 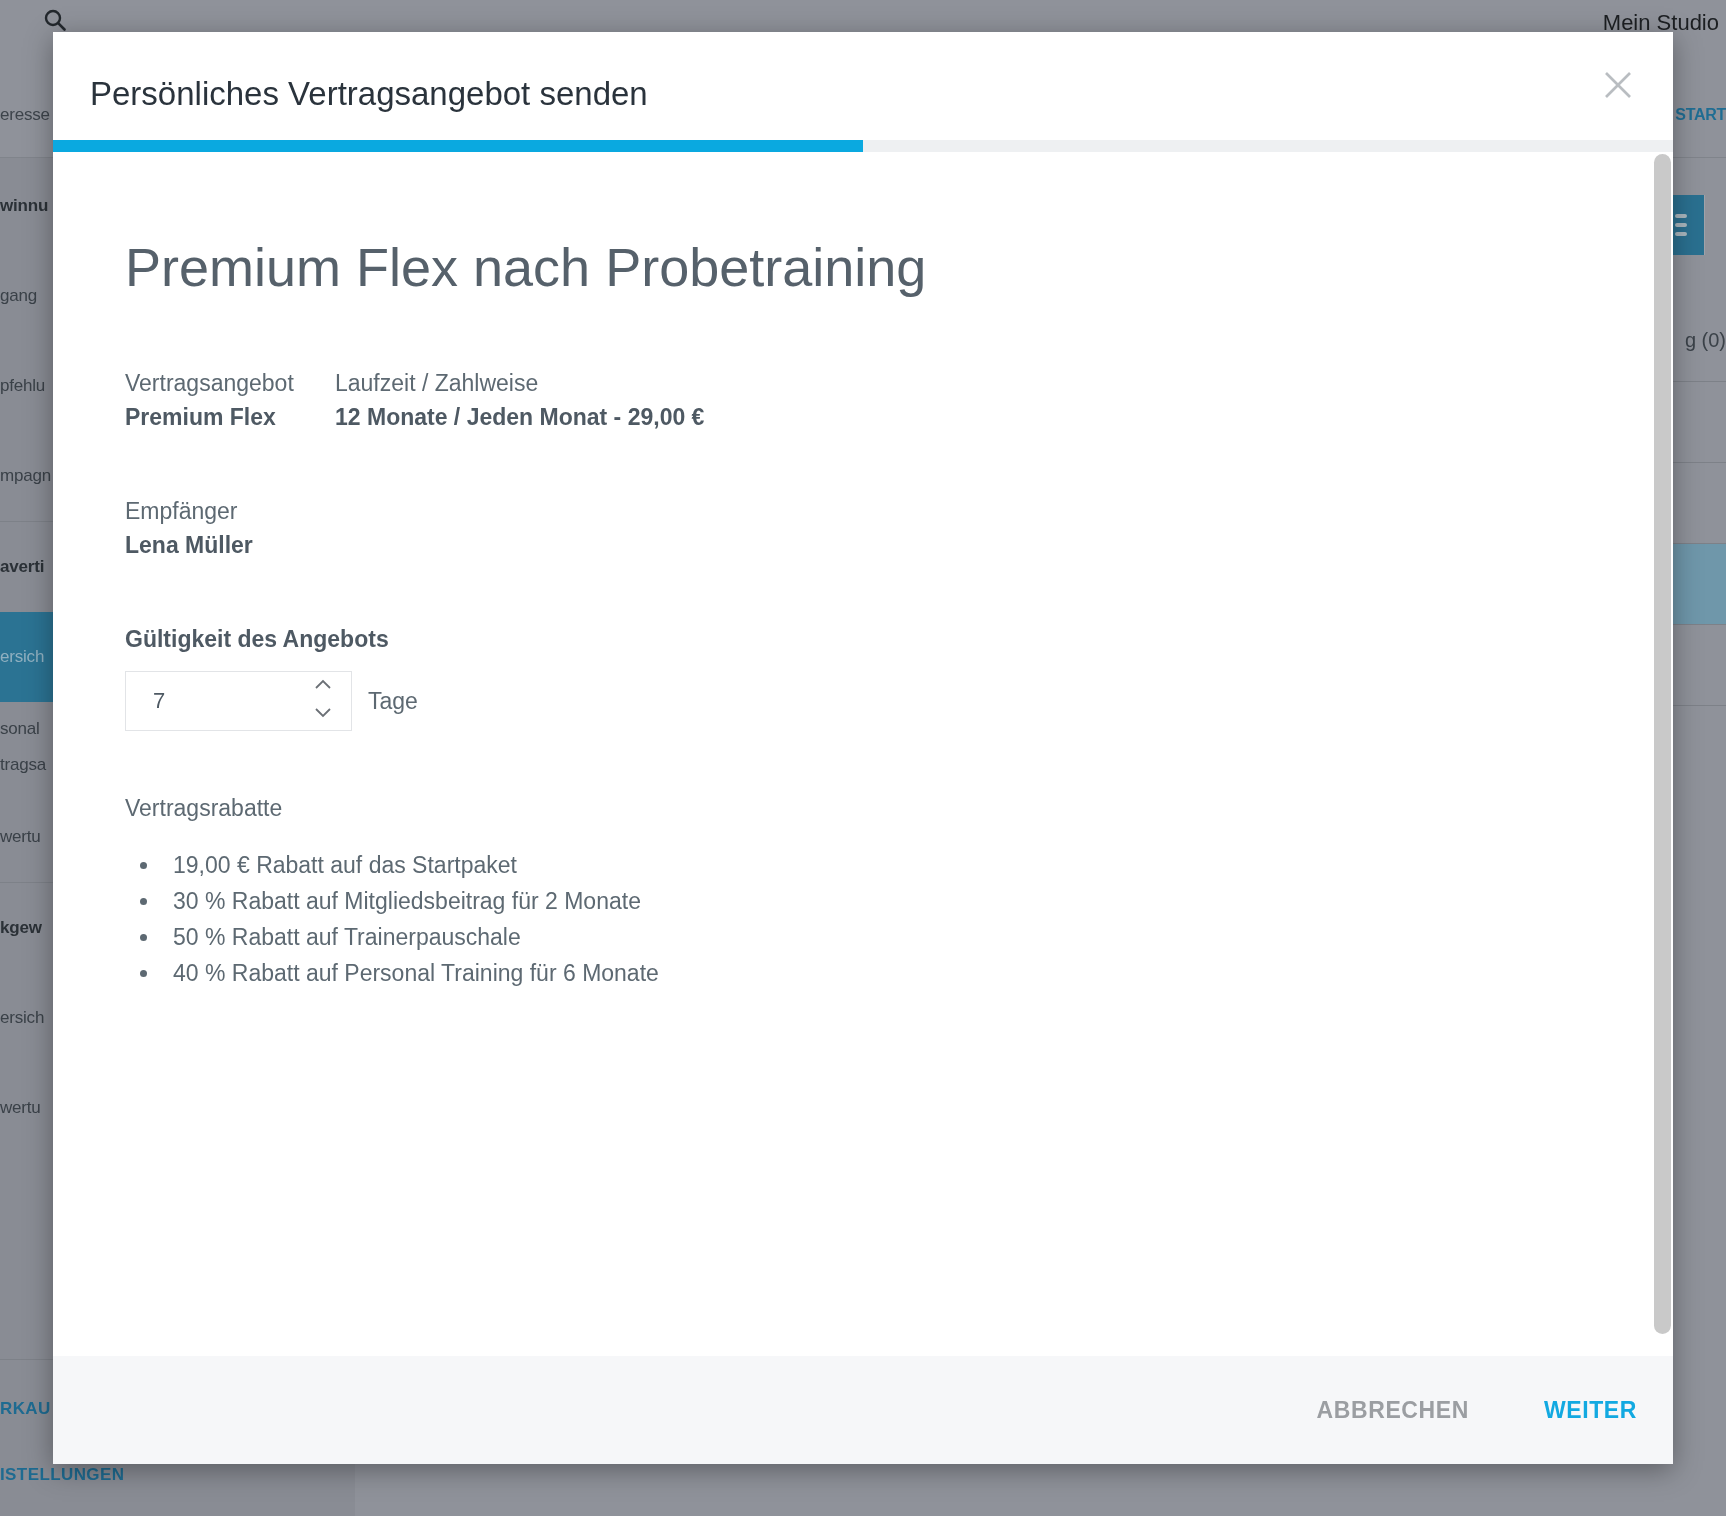 I want to click on studio-menu: Mein Studio, so click(x=1660, y=23).